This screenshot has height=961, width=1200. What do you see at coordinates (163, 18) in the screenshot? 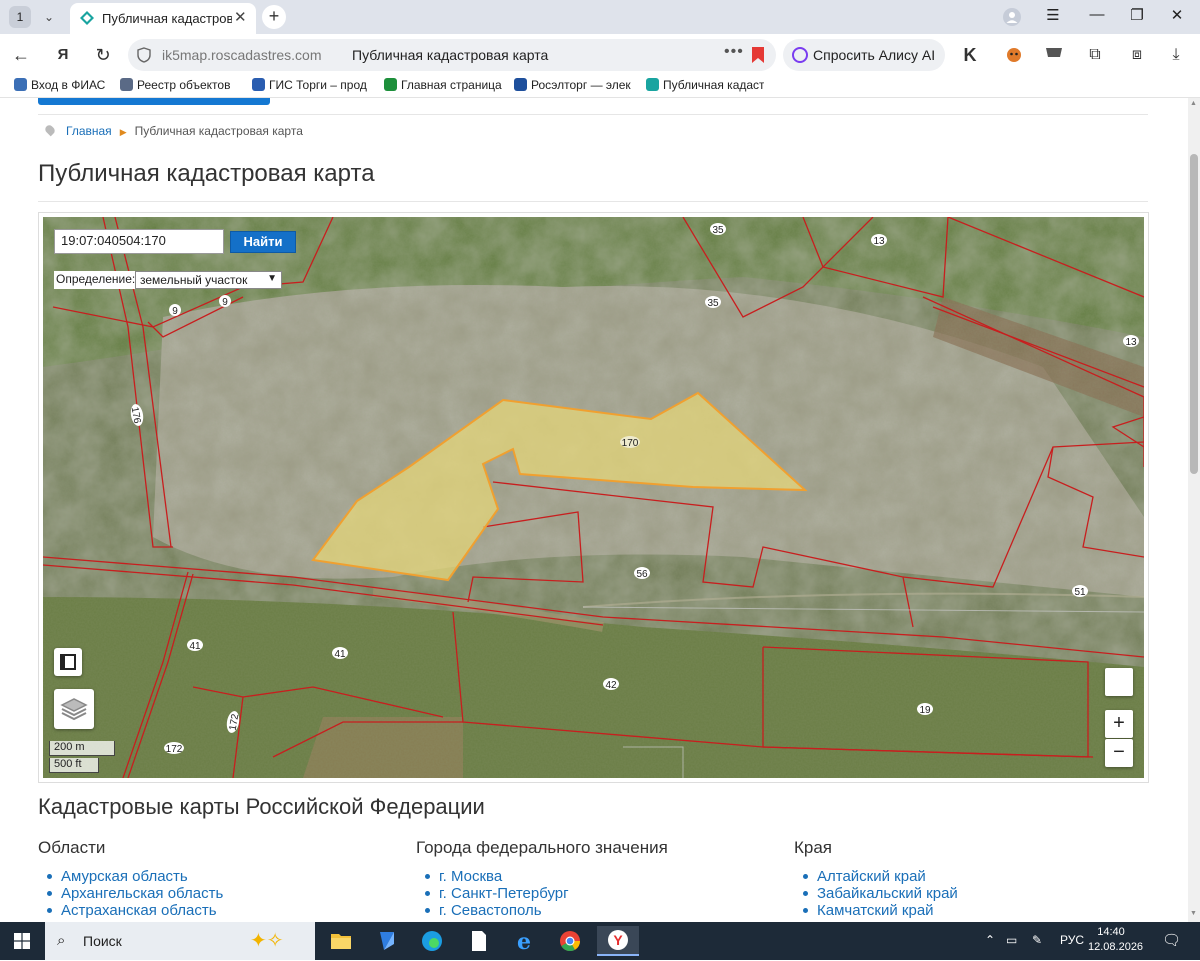
I see `active-tab: Публичная кадастров ✕` at bounding box center [163, 18].